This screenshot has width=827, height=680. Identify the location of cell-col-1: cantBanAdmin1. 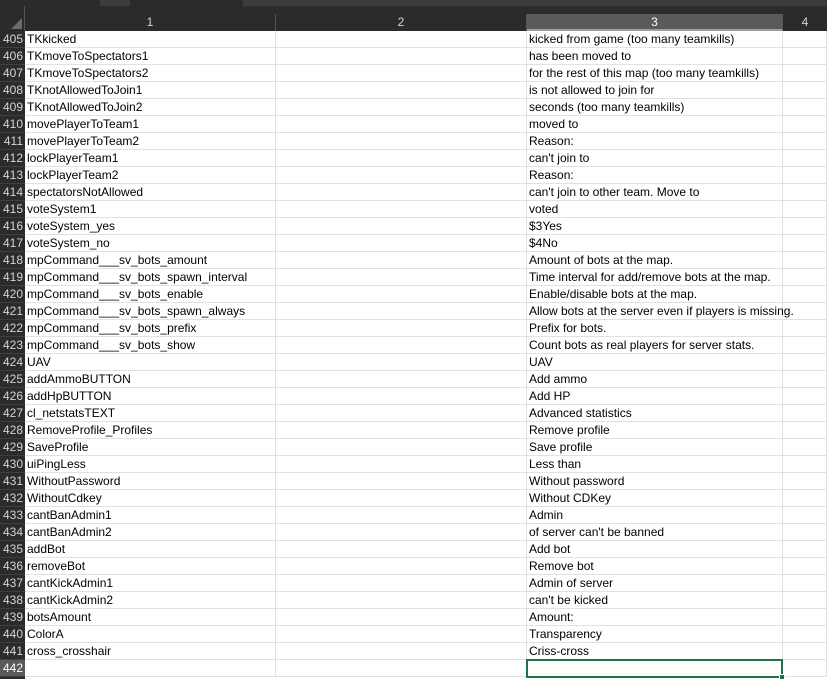
(150, 515).